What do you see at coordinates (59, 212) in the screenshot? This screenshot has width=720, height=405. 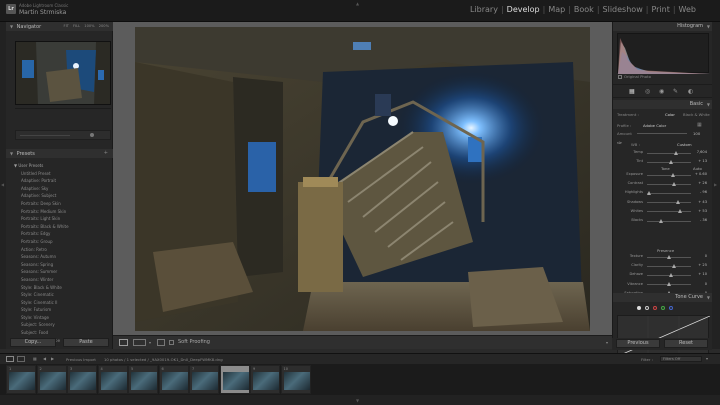 I see `preset-item: Portraits: Medium Skin` at bounding box center [59, 212].